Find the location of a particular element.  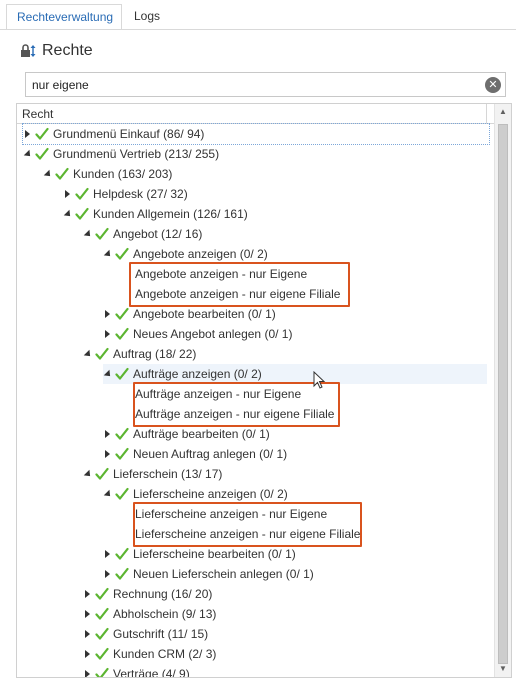

tree-item-label: Rechnung (16/ 20) is located at coordinates (163, 594).